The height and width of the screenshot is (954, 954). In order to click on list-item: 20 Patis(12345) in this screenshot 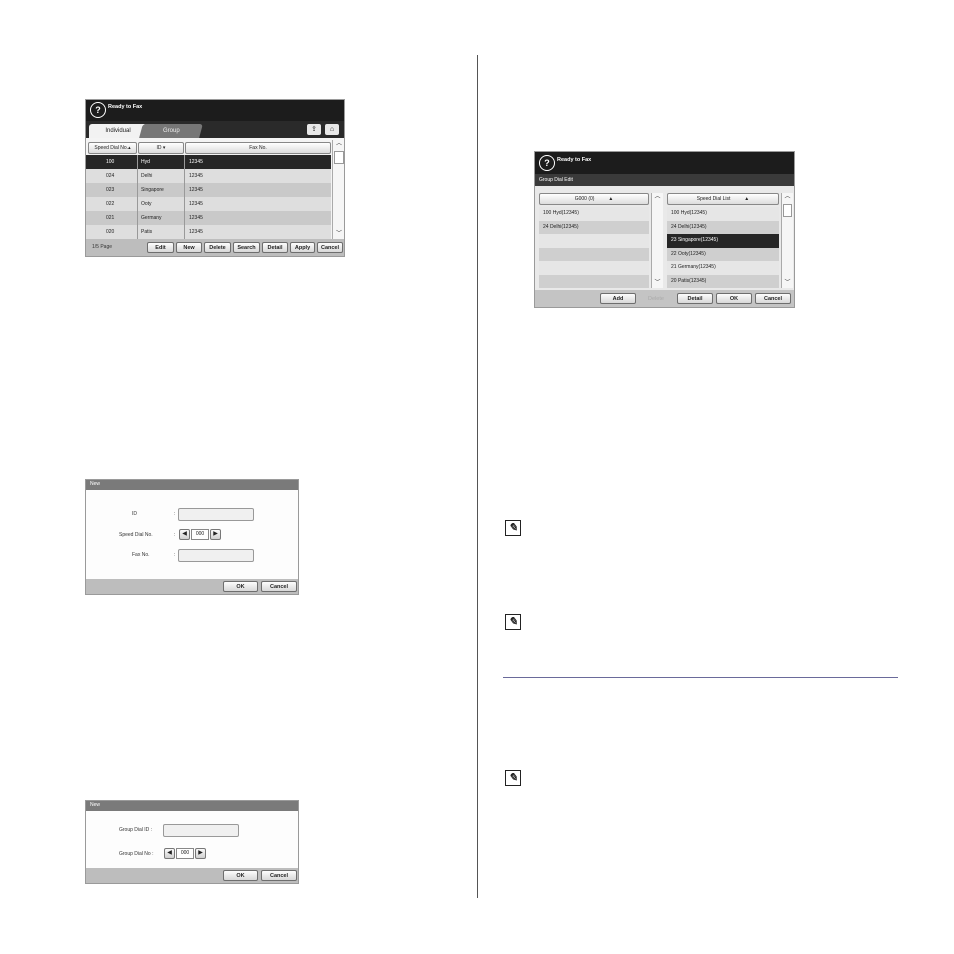, I will do `click(723, 281)`.